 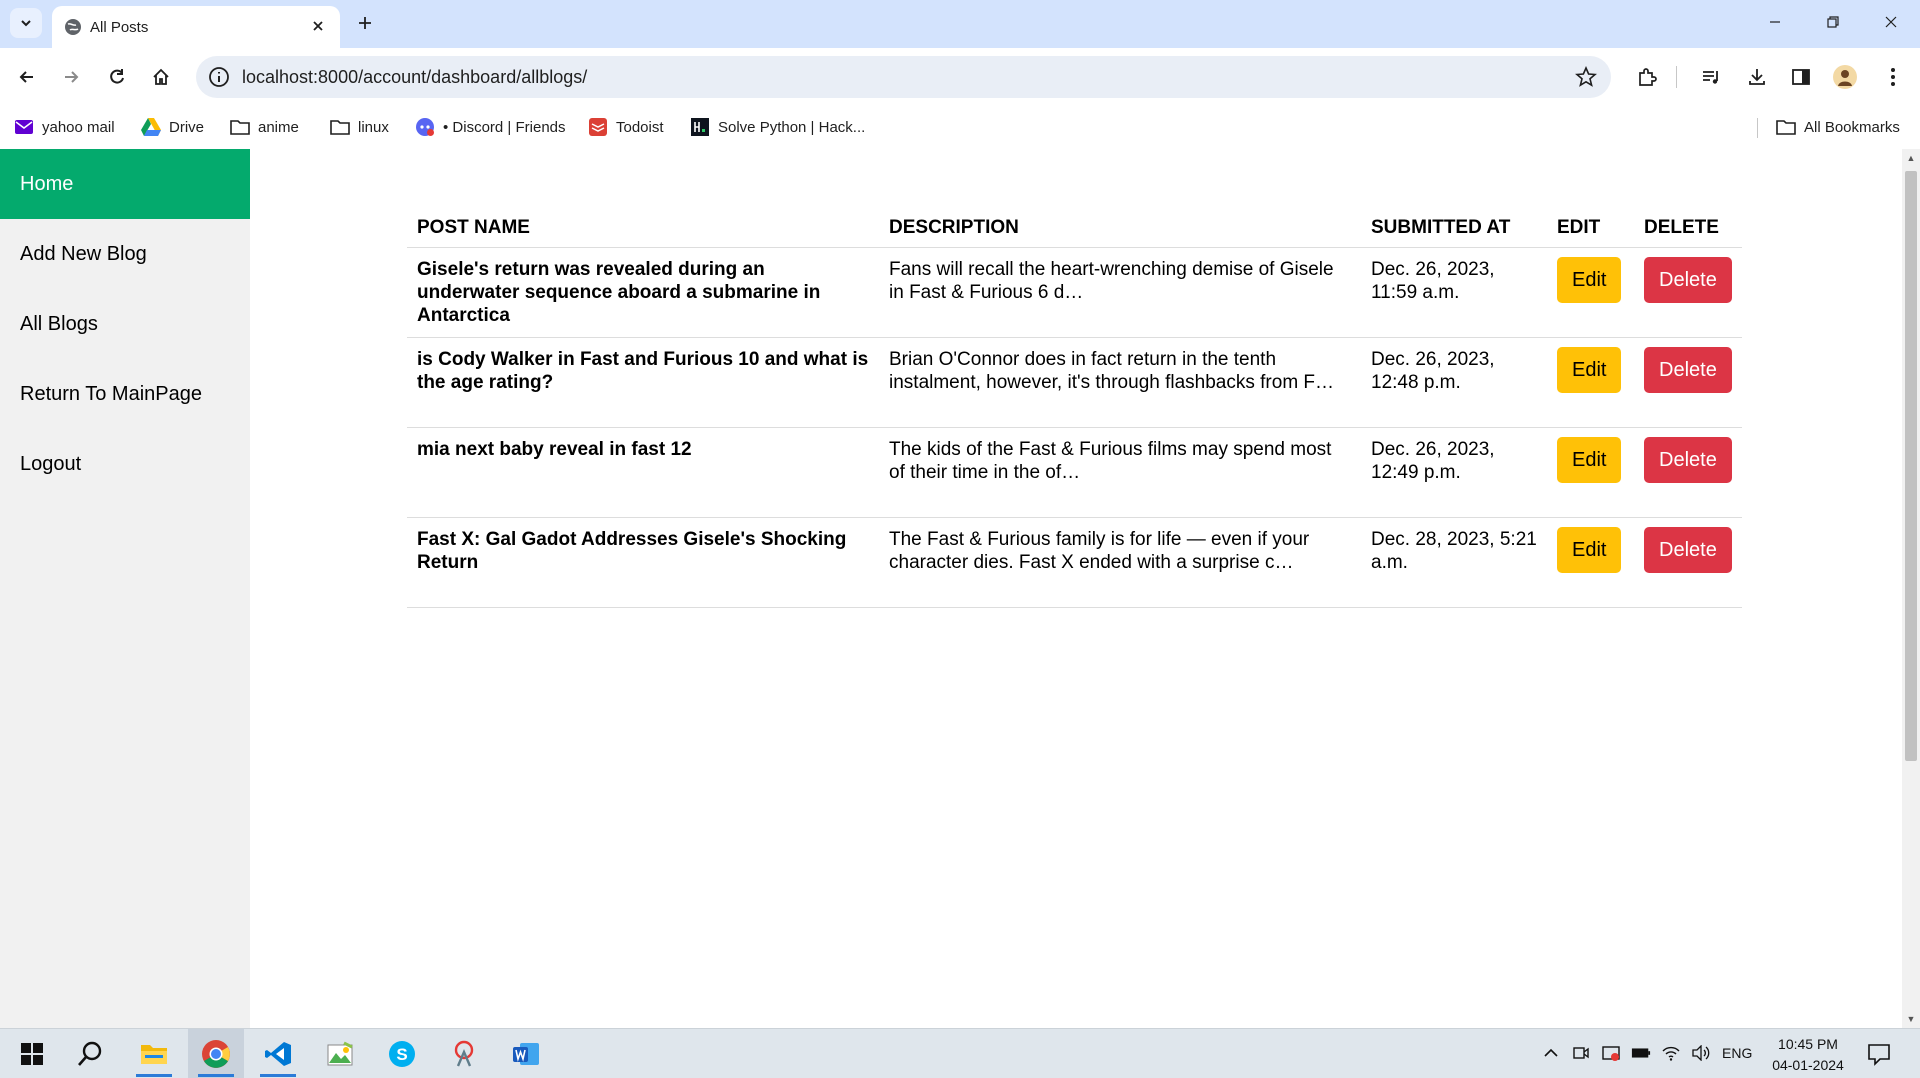 What do you see at coordinates (1647, 77) in the screenshot?
I see `extensions-button` at bounding box center [1647, 77].